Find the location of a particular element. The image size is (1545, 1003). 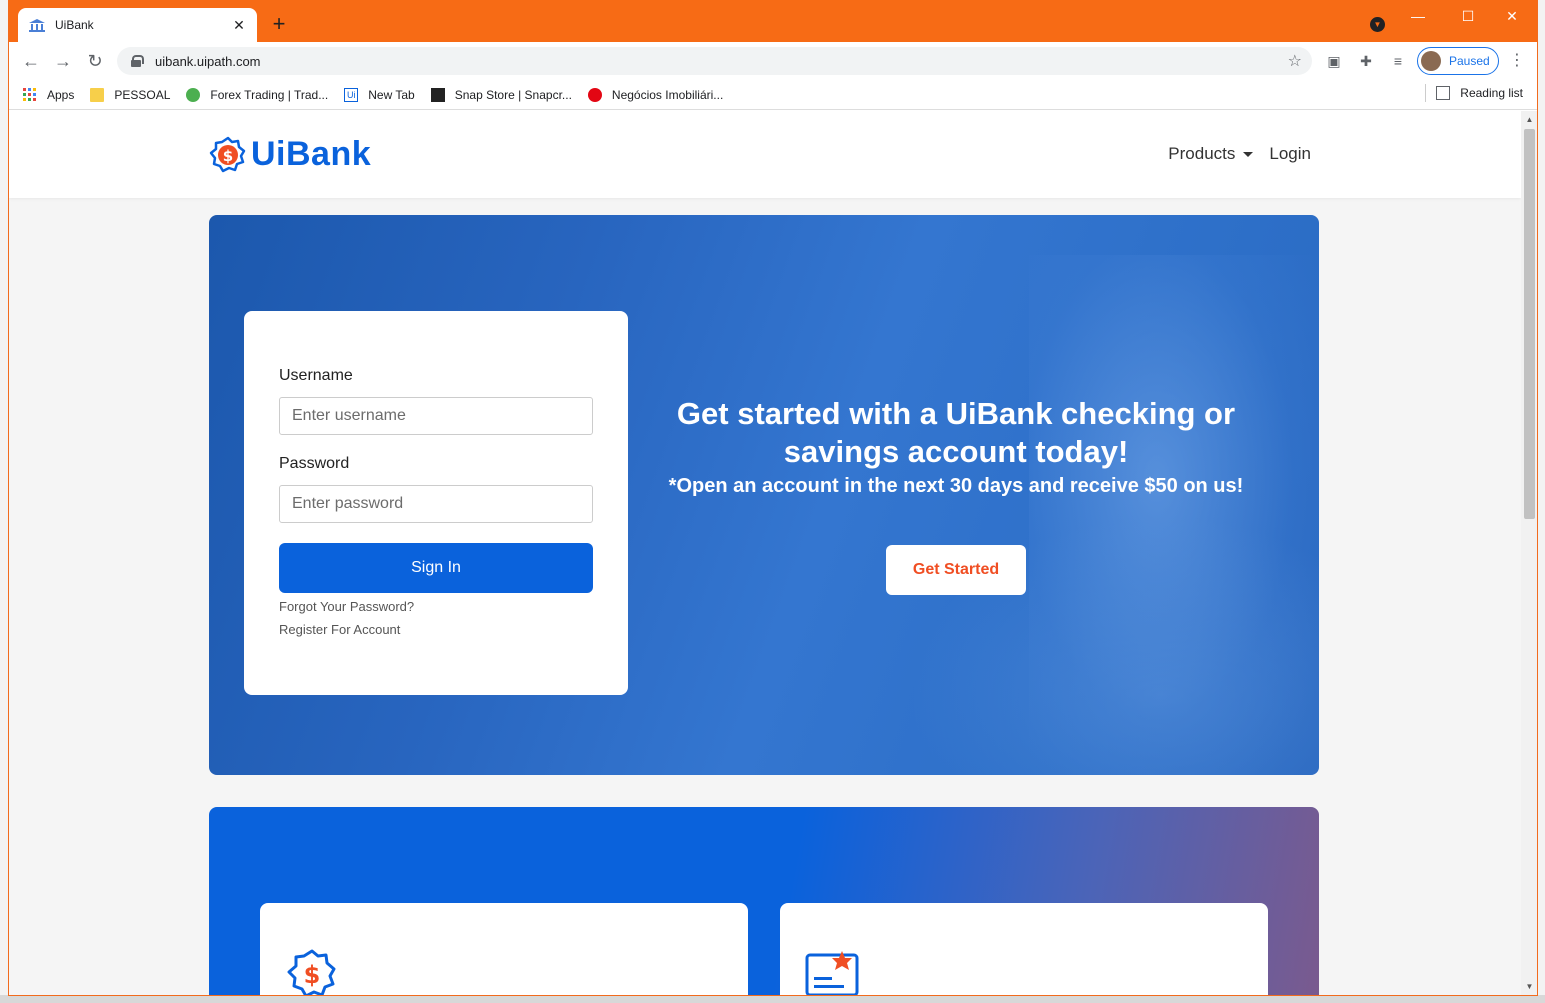

brand-name: UiBank is located at coordinates (311, 154).